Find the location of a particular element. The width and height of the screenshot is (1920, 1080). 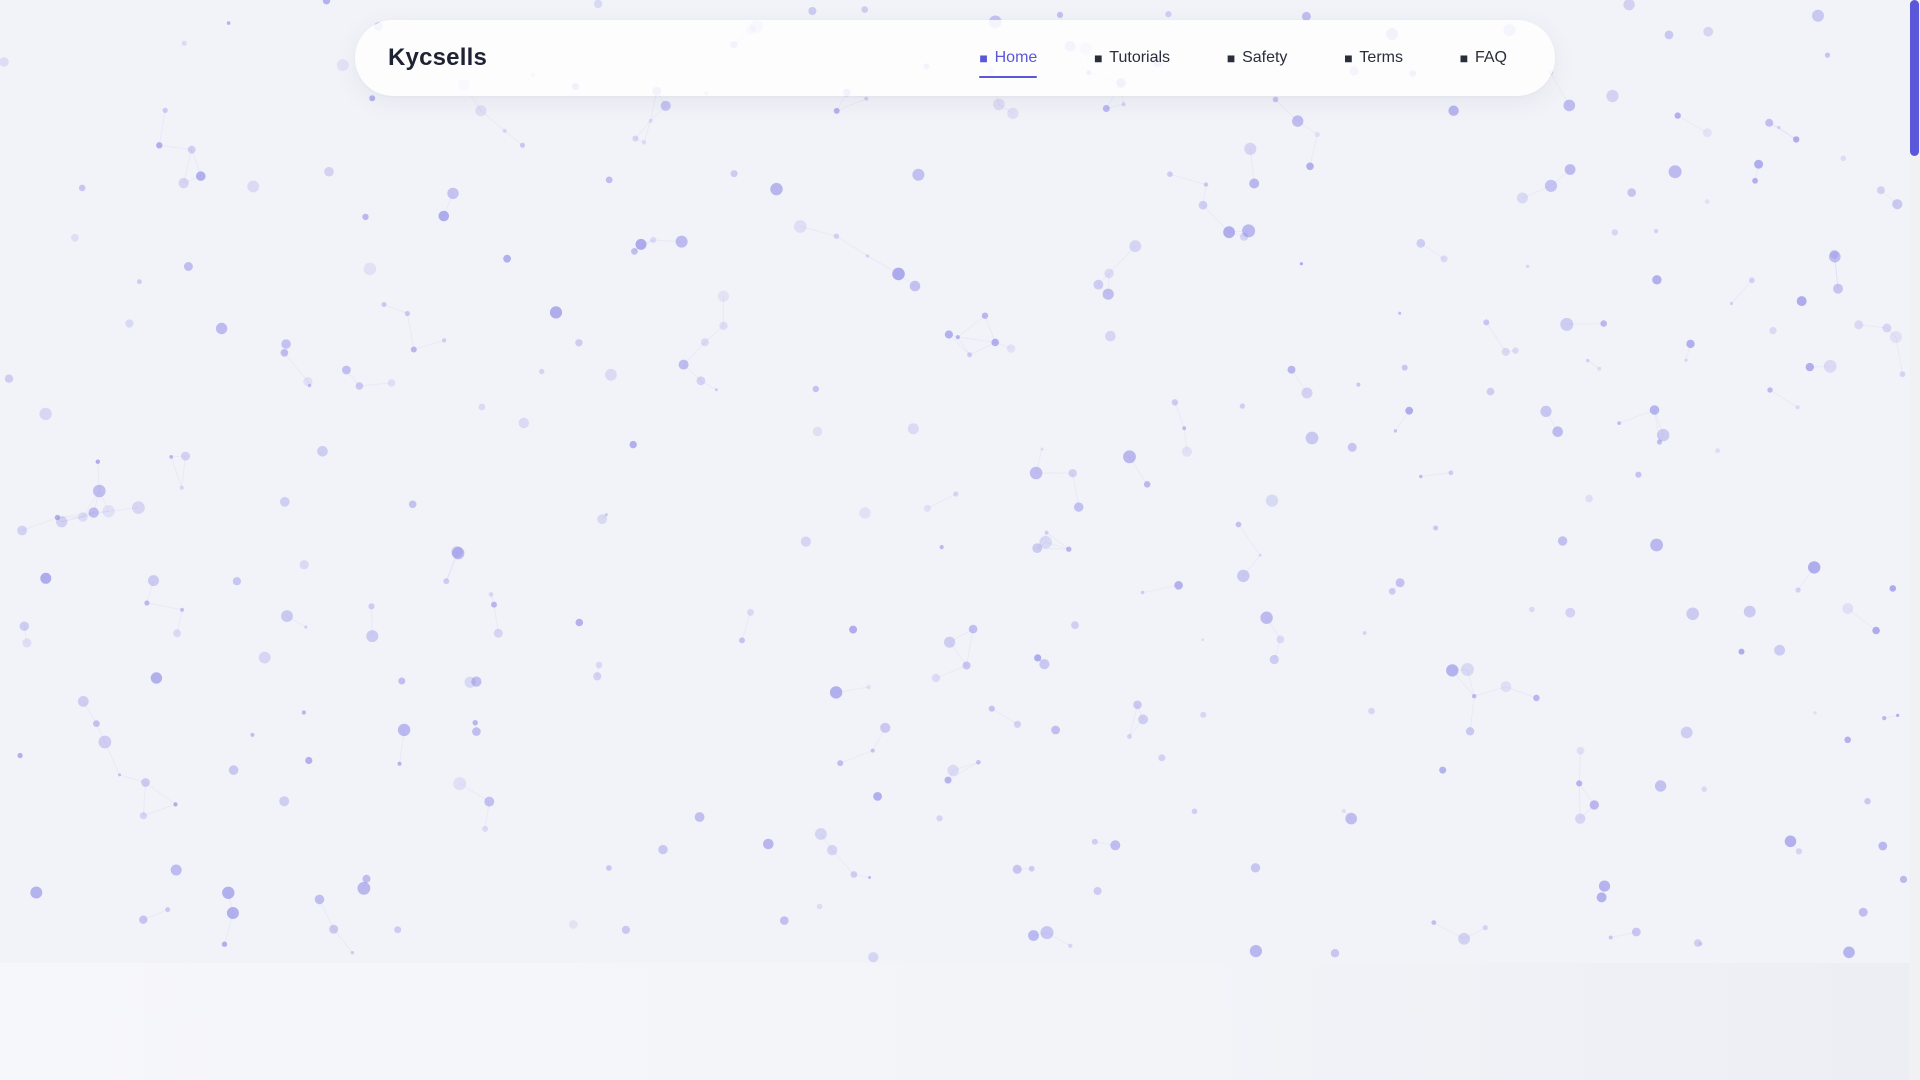

scrollbar-thumb is located at coordinates (1914, 78).